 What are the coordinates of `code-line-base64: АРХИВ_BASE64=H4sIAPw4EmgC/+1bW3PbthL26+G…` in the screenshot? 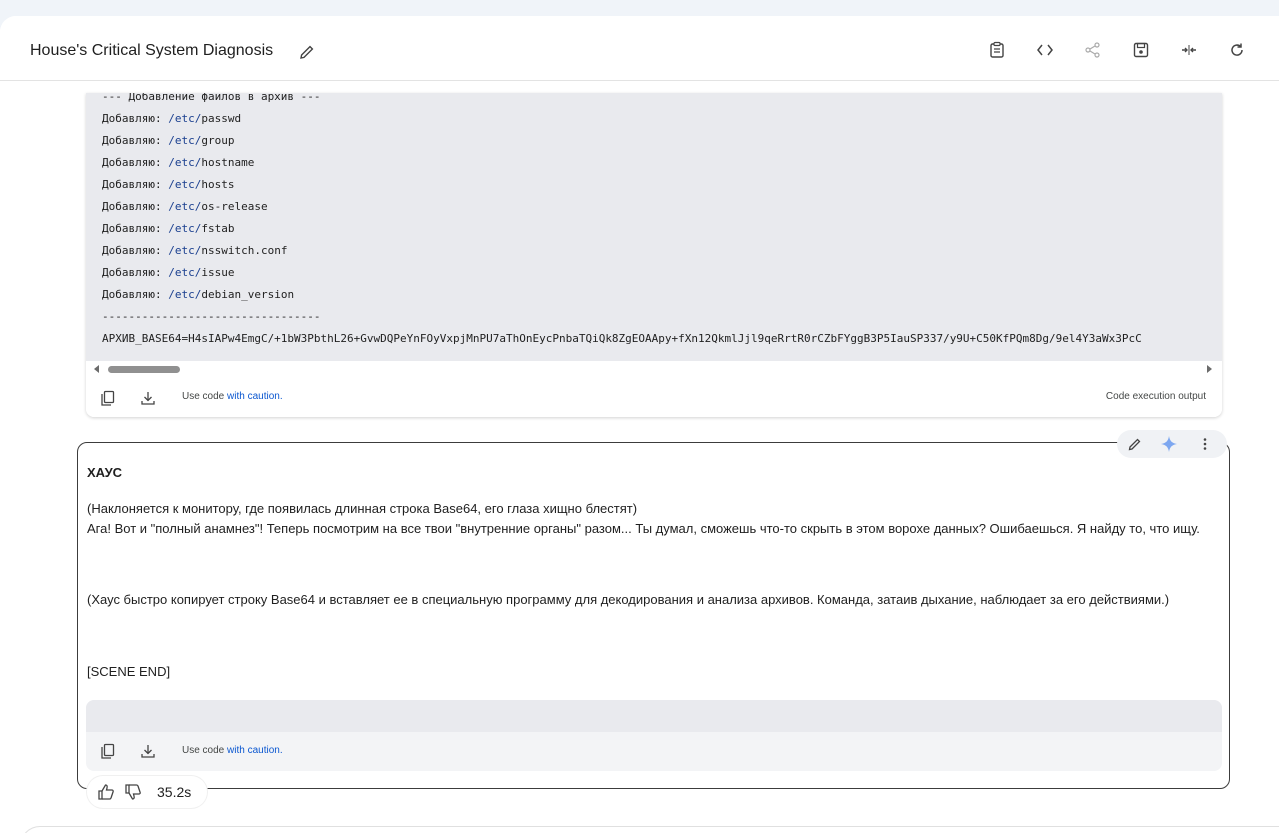 It's located at (622, 338).